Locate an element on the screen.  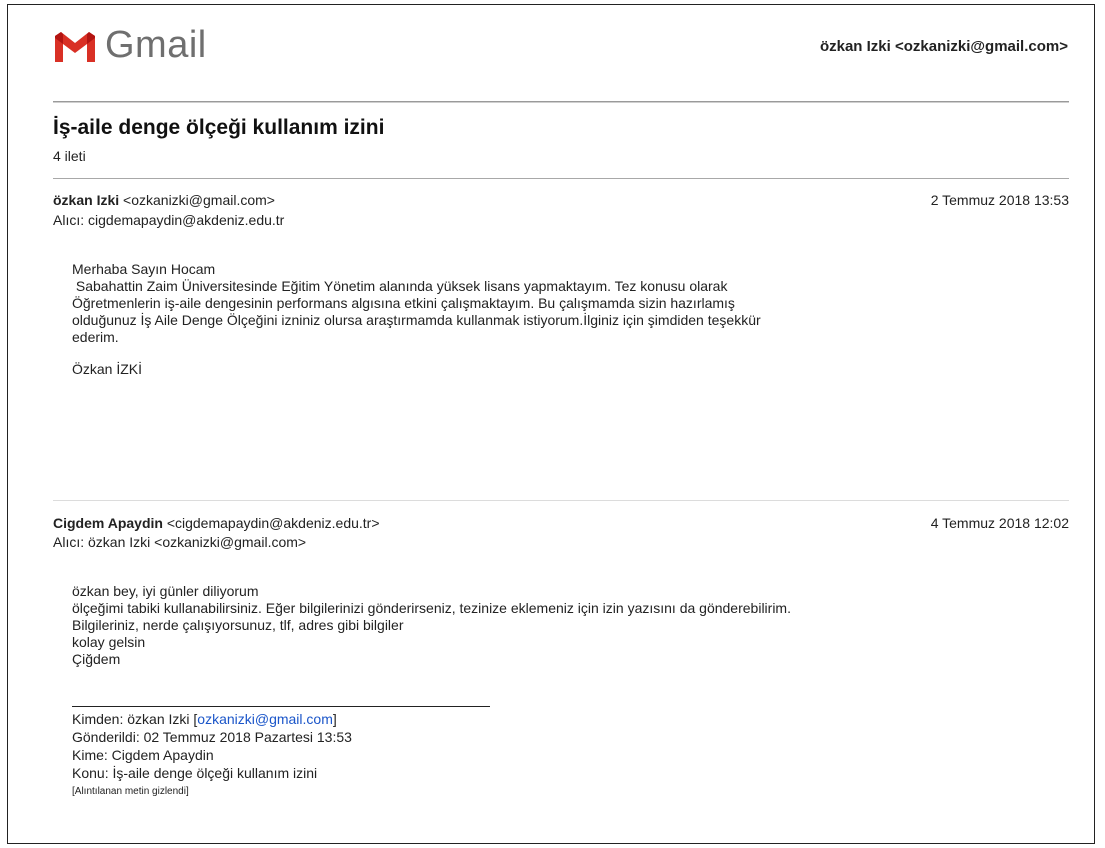
quoted-to: Kime: Cigdem Apaydin is located at coordinates (143, 755).